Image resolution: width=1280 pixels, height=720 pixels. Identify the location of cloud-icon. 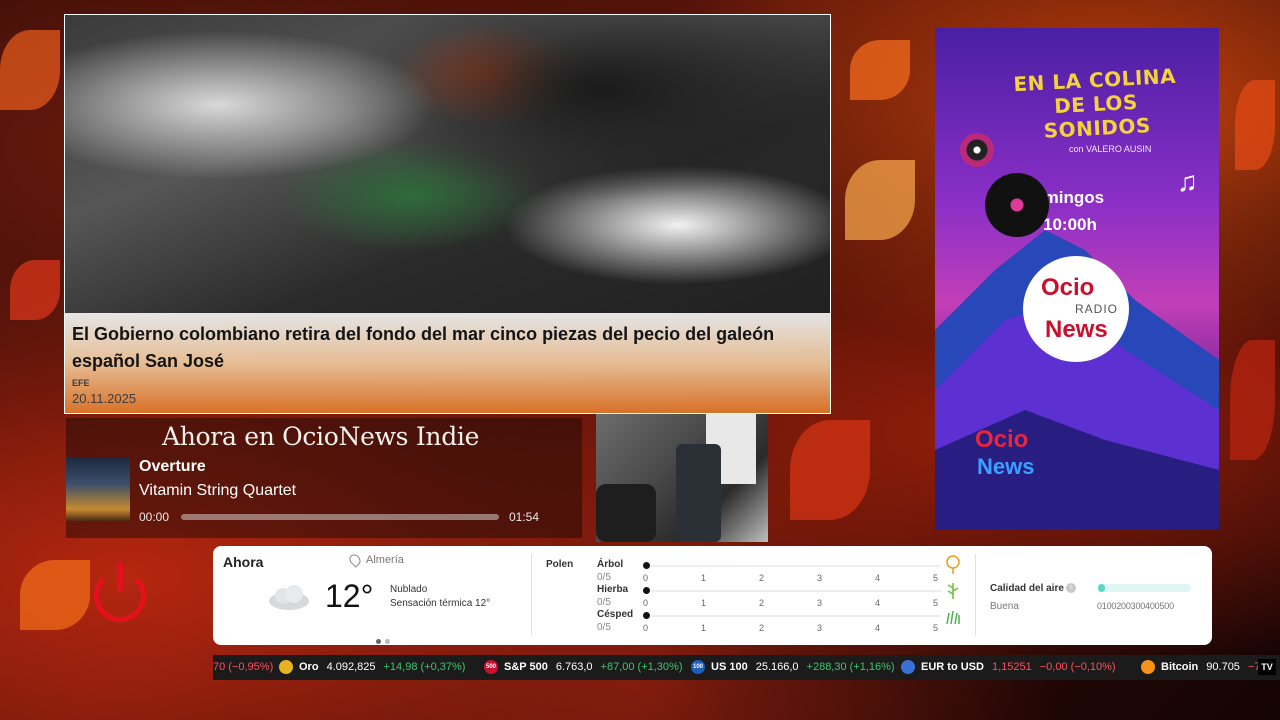
(289, 597).